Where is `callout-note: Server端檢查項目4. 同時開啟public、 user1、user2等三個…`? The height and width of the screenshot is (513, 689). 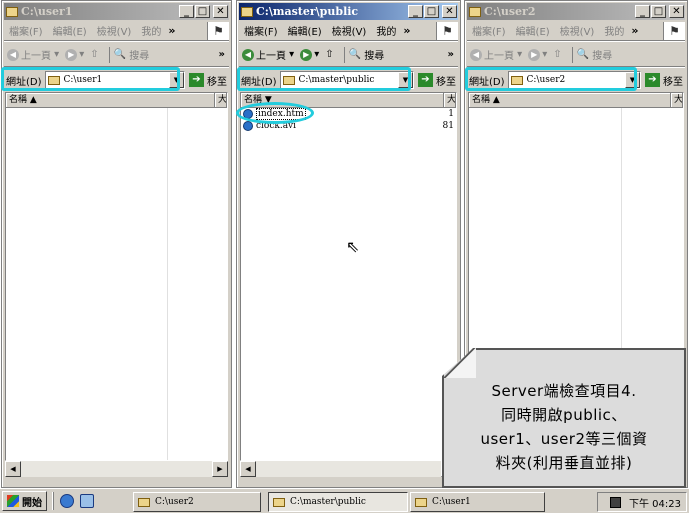
callout-note: Server端檢查項目4. 同時開啟public、 user1、user2等三個… is located at coordinates (564, 418).